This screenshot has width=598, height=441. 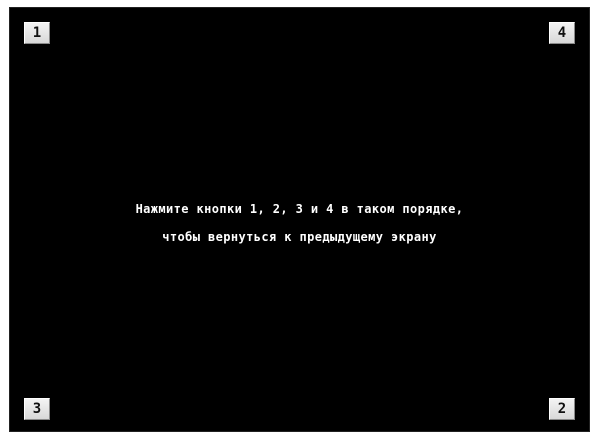 What do you see at coordinates (299, 237) in the screenshot?
I see `instruction-line-2: чтобы вернуться к предыдущему экрану` at bounding box center [299, 237].